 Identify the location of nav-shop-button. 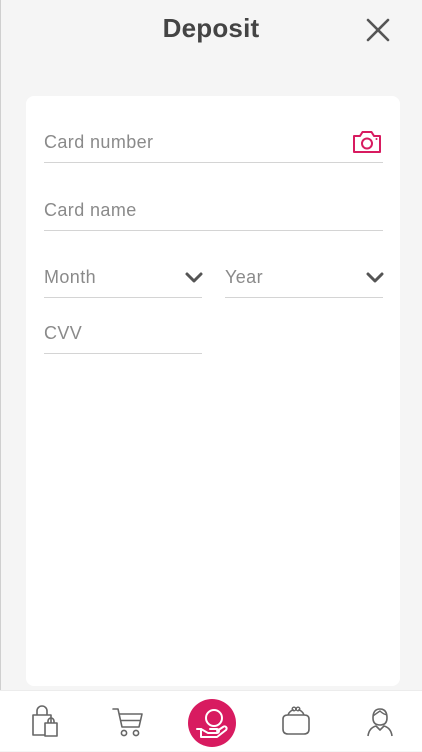
(44, 721).